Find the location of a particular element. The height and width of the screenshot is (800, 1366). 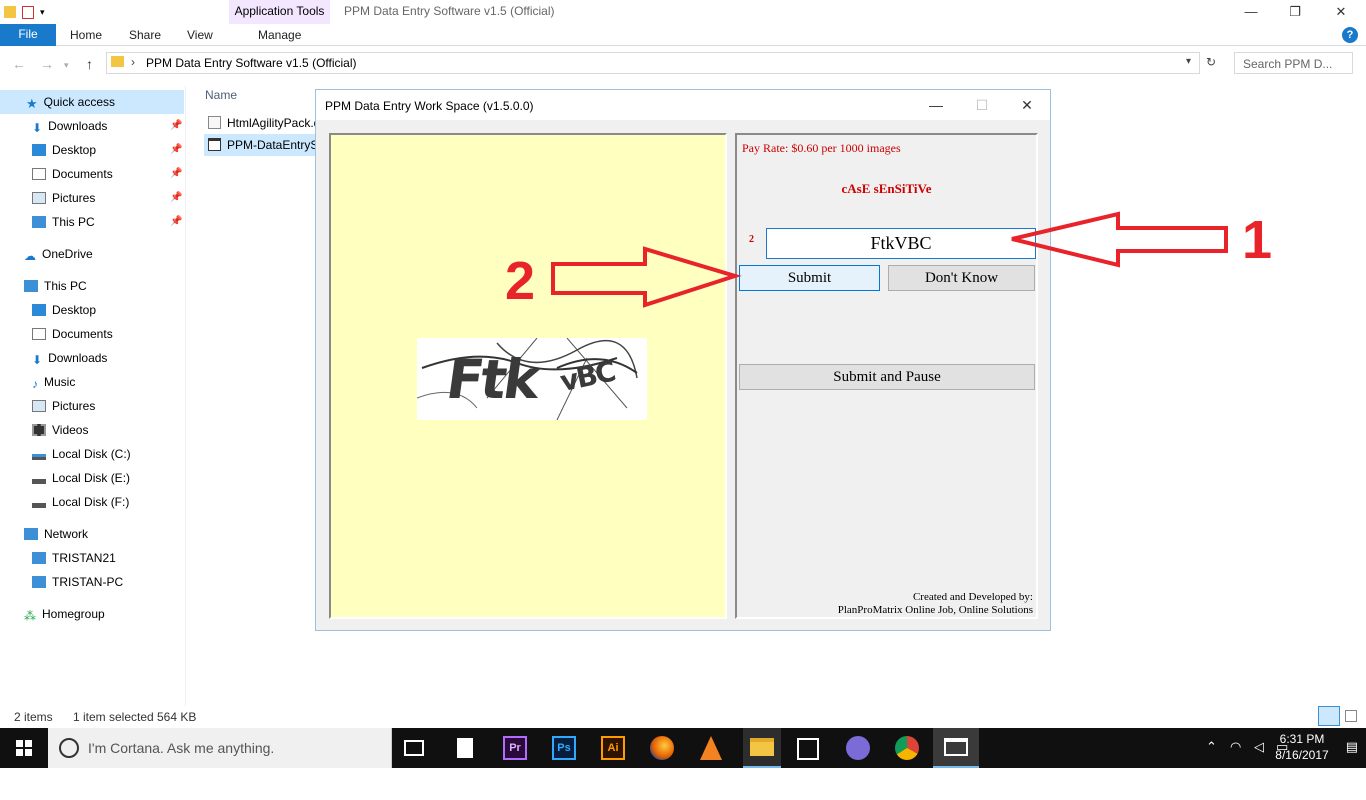

ppm-maximize-button: ☐ is located at coordinates (982, 105).